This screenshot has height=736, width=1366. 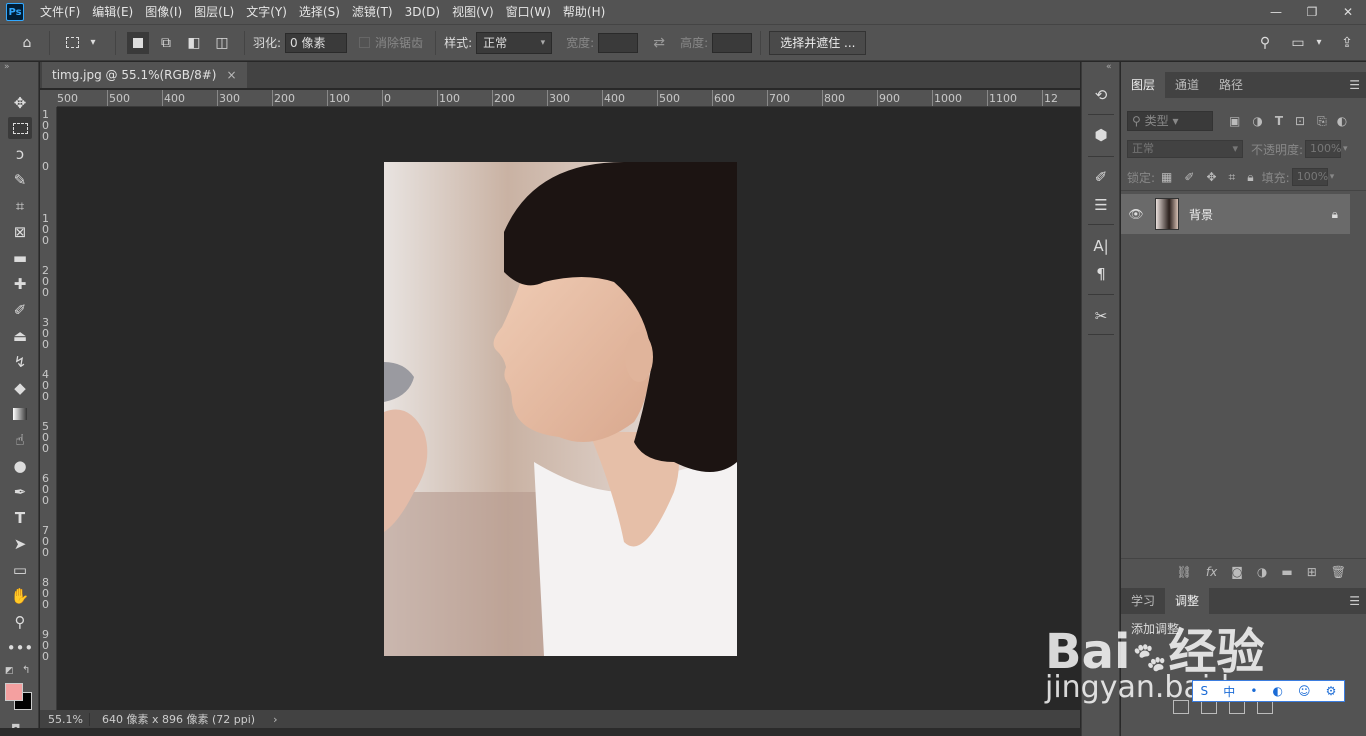 I want to click on type-tool-icon: T, so click(x=20, y=518).